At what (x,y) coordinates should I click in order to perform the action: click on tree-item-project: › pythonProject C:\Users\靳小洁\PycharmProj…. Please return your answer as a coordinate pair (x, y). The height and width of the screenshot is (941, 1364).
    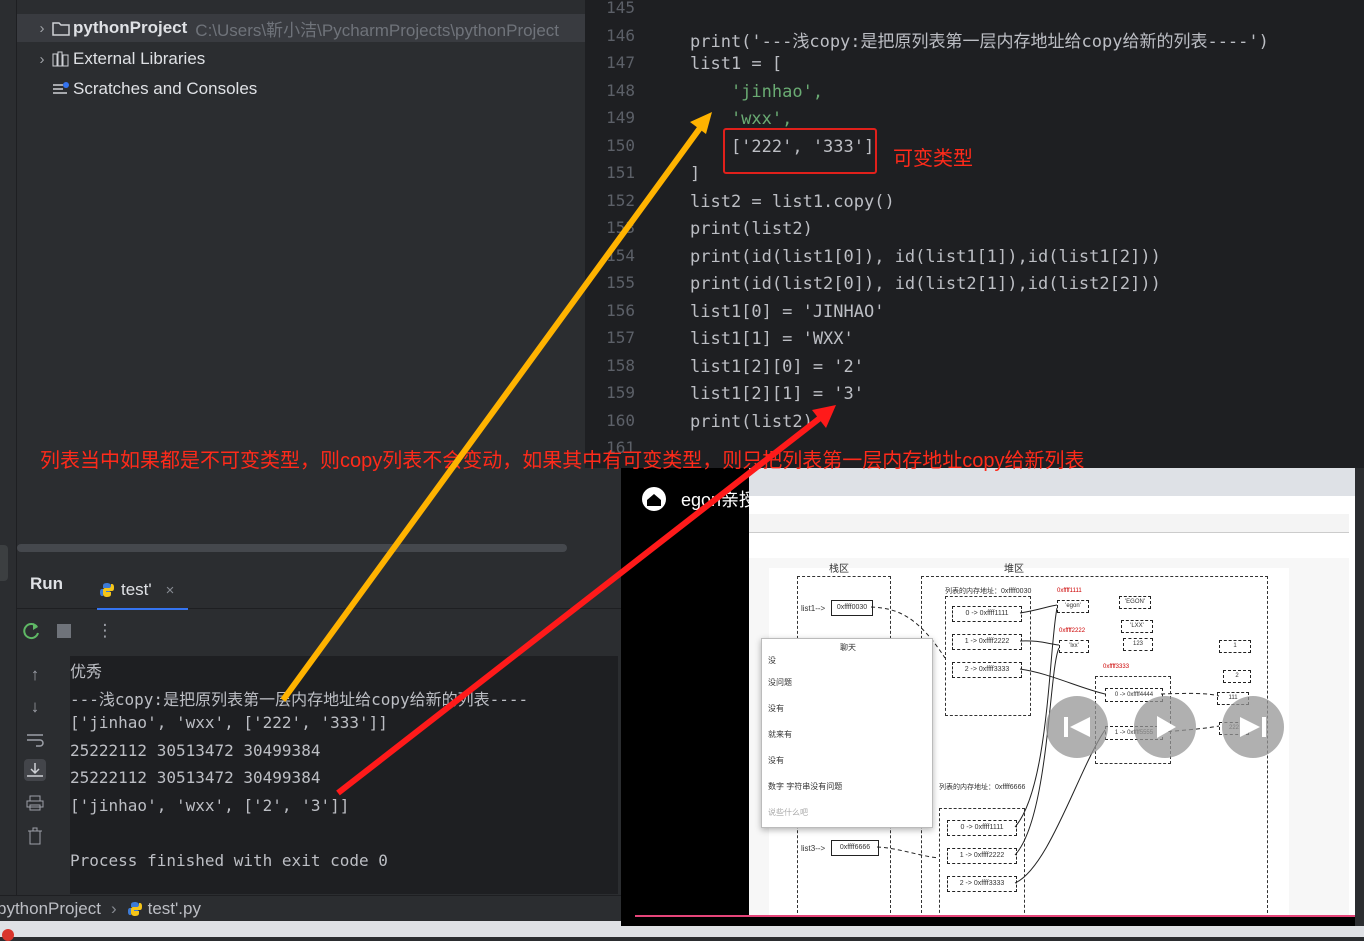
    Looking at the image, I should click on (301, 28).